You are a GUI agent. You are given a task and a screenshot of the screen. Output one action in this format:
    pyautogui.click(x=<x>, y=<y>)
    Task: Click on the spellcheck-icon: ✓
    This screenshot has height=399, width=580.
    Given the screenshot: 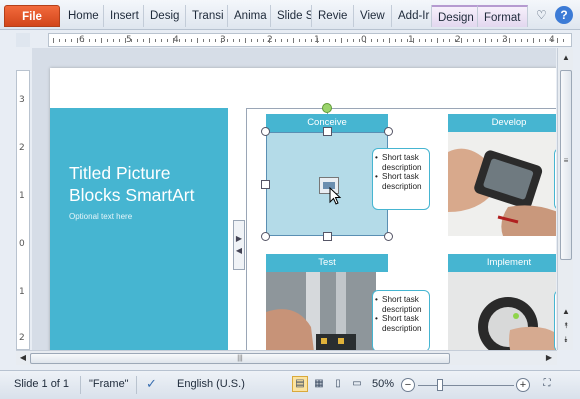 What is the action you would take?
    pyautogui.click(x=151, y=384)
    